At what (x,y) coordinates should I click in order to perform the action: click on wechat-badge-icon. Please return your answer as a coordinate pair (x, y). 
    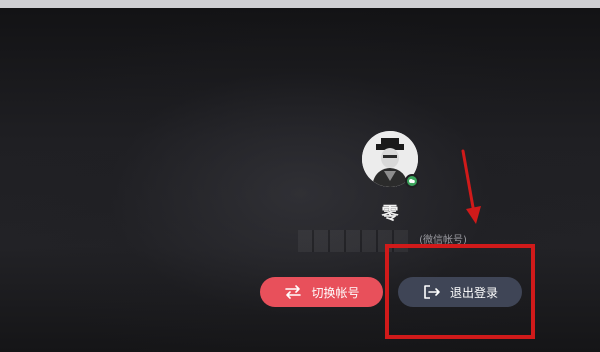
    Looking at the image, I should click on (412, 181).